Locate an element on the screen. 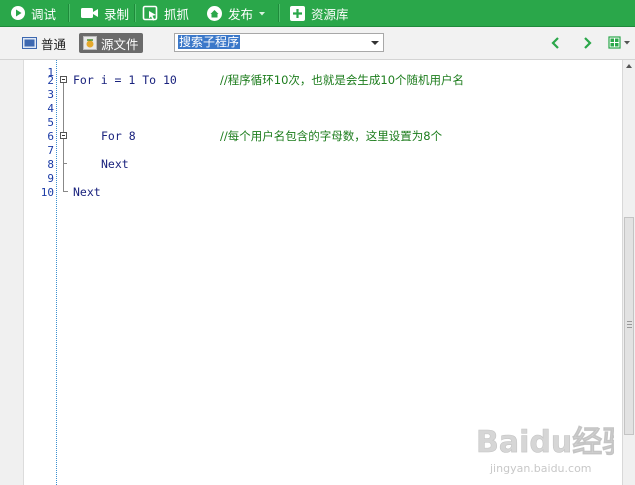  line-number: 3 is located at coordinates (50, 94).